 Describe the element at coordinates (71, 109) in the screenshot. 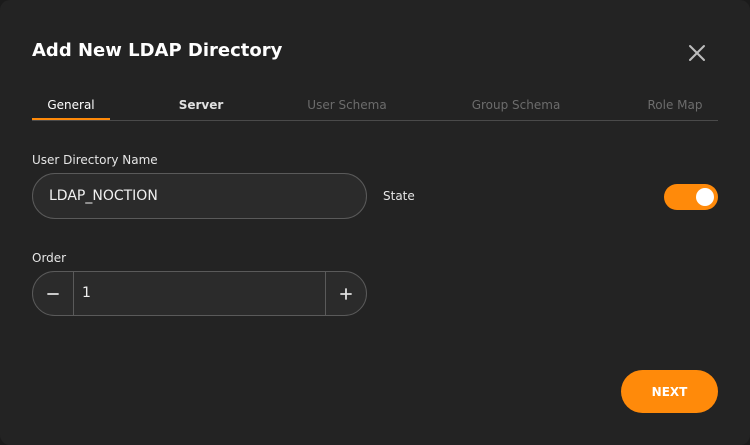

I see `tab-general: General` at that location.